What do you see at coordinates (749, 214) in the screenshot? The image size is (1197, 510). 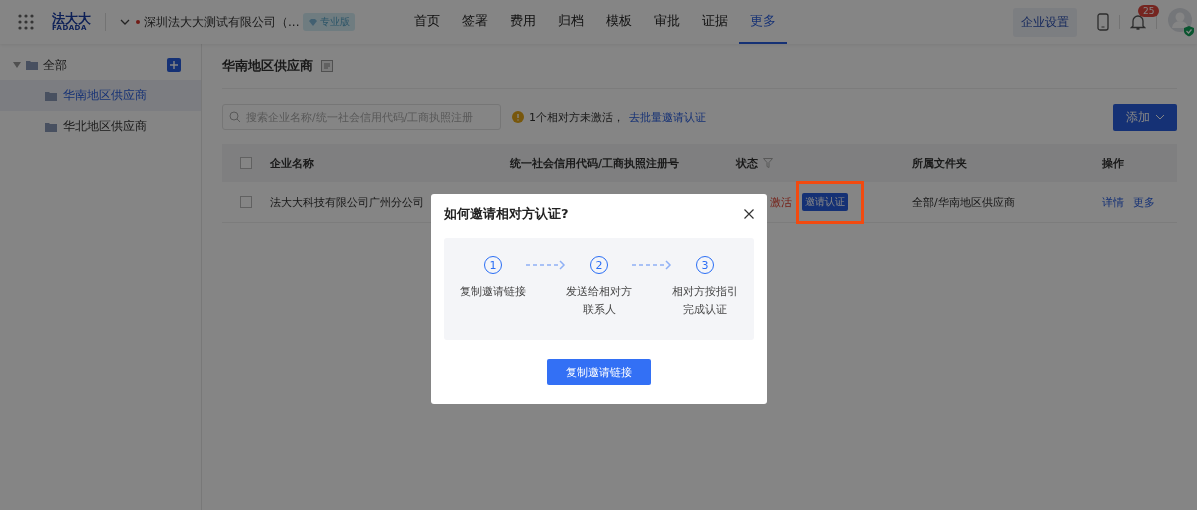 I see `close-icon` at bounding box center [749, 214].